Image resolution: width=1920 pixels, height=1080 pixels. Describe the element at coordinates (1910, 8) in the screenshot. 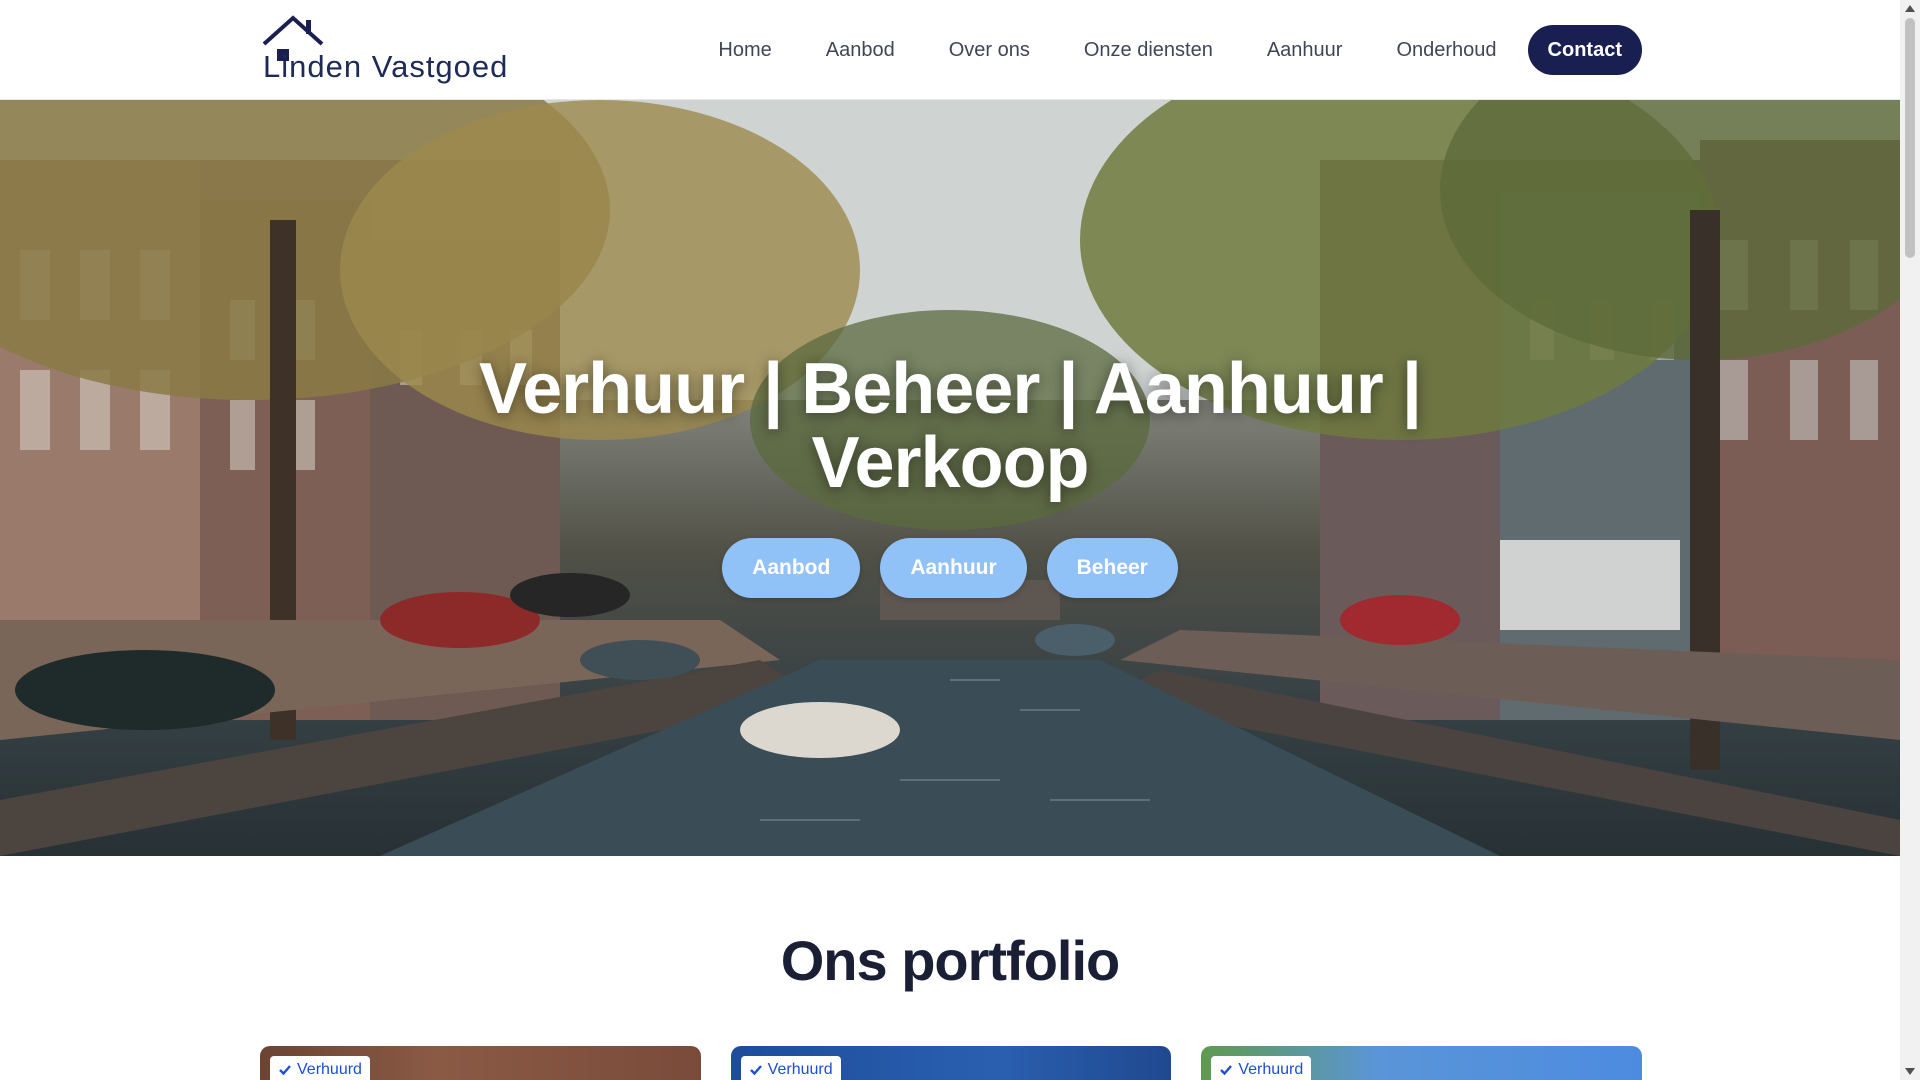

I see `scroll-up-arrow-icon` at that location.